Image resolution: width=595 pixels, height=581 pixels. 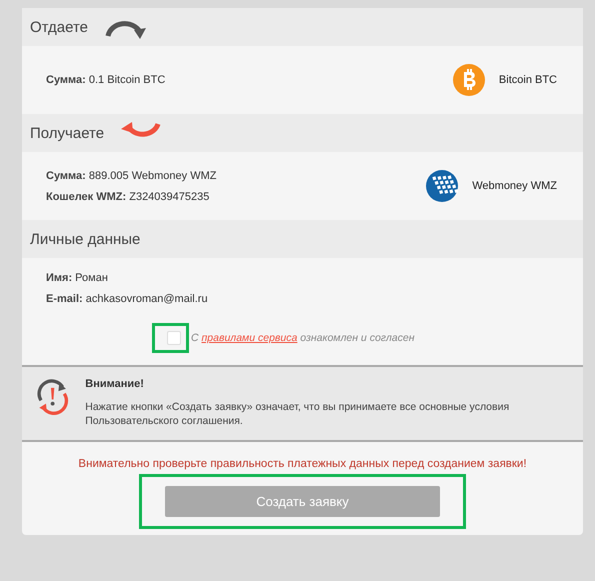 What do you see at coordinates (527, 80) in the screenshot?
I see `currency-name: Bitcoin BTC` at bounding box center [527, 80].